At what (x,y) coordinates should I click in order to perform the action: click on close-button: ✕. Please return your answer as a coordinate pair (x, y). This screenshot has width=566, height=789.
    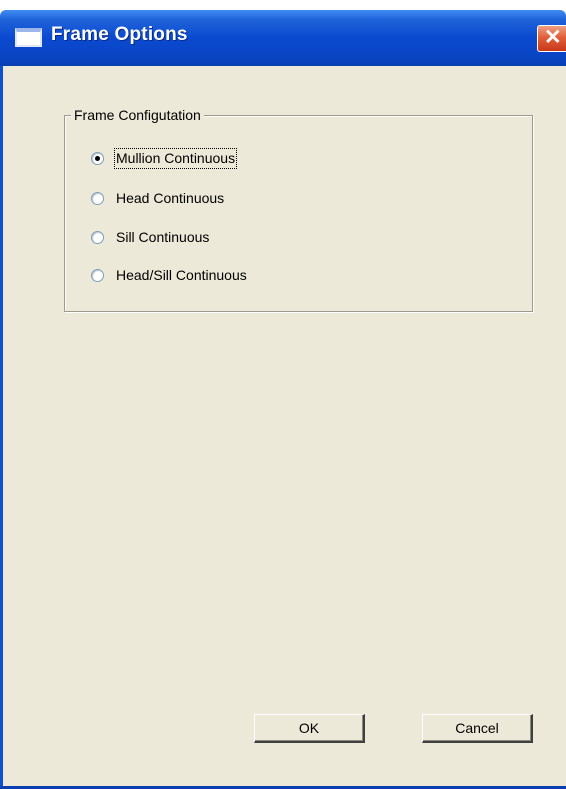
    Looking at the image, I should click on (551, 38).